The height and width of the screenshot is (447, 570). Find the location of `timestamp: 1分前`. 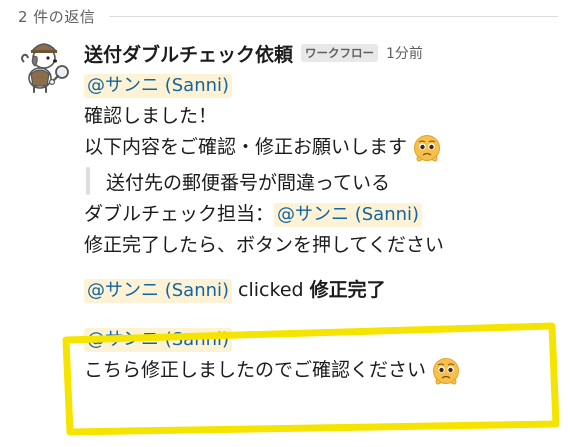

timestamp: 1分前 is located at coordinates (404, 53).